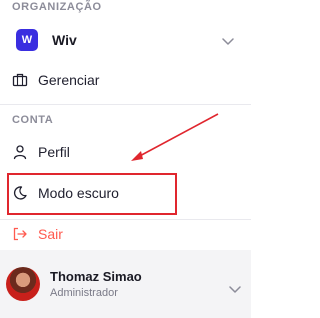  Describe the element at coordinates (84, 293) in the screenshot. I see `user-role: Administrador` at that location.